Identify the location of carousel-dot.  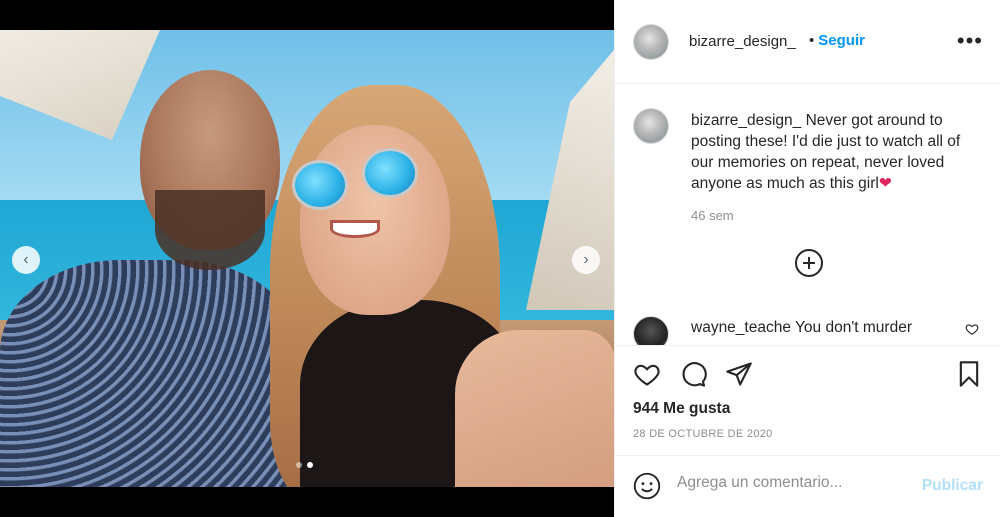
(299, 465).